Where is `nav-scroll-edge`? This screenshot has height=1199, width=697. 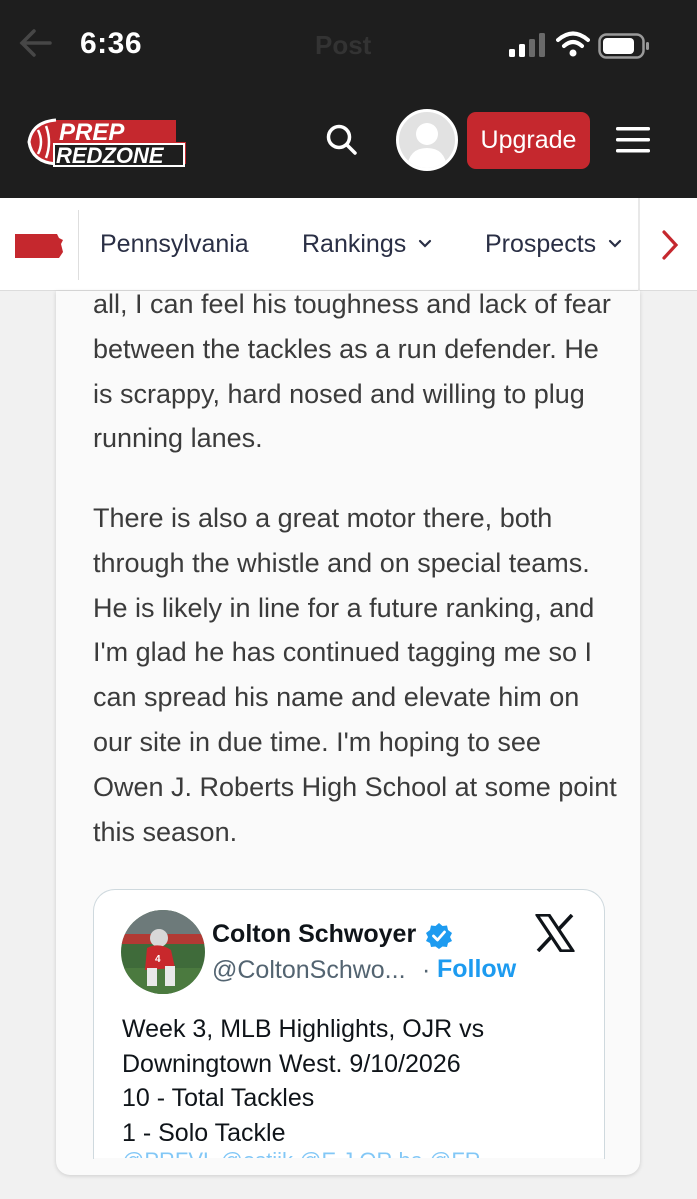
nav-scroll-edge is located at coordinates (639, 244).